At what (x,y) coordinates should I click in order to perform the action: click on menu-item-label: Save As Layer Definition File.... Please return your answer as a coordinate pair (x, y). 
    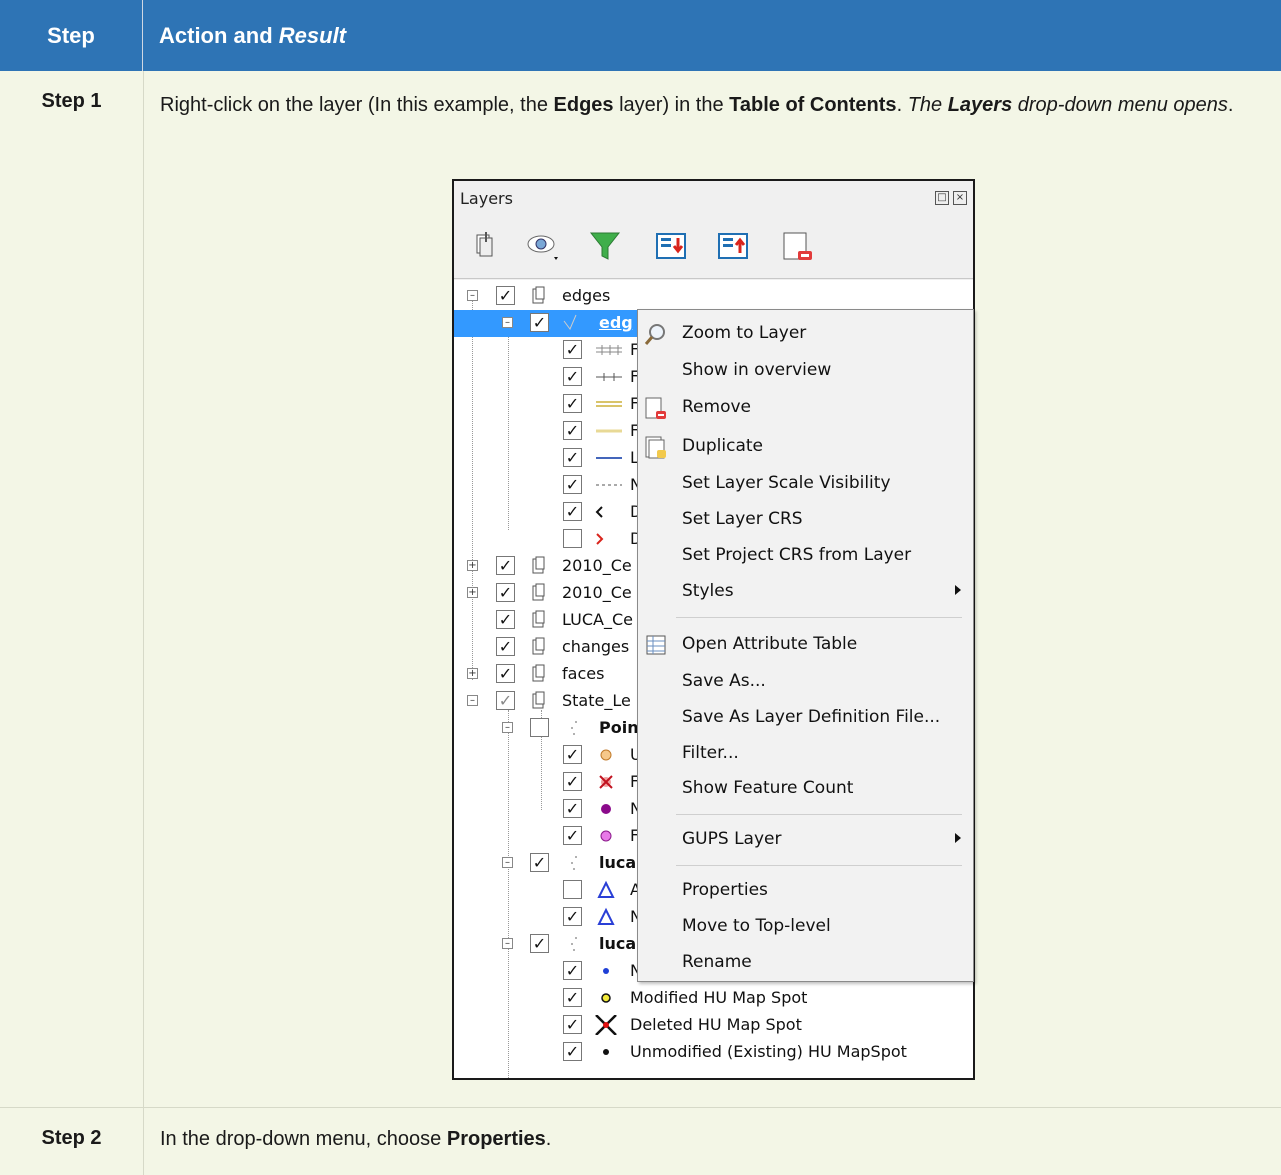
    Looking at the image, I should click on (811, 717).